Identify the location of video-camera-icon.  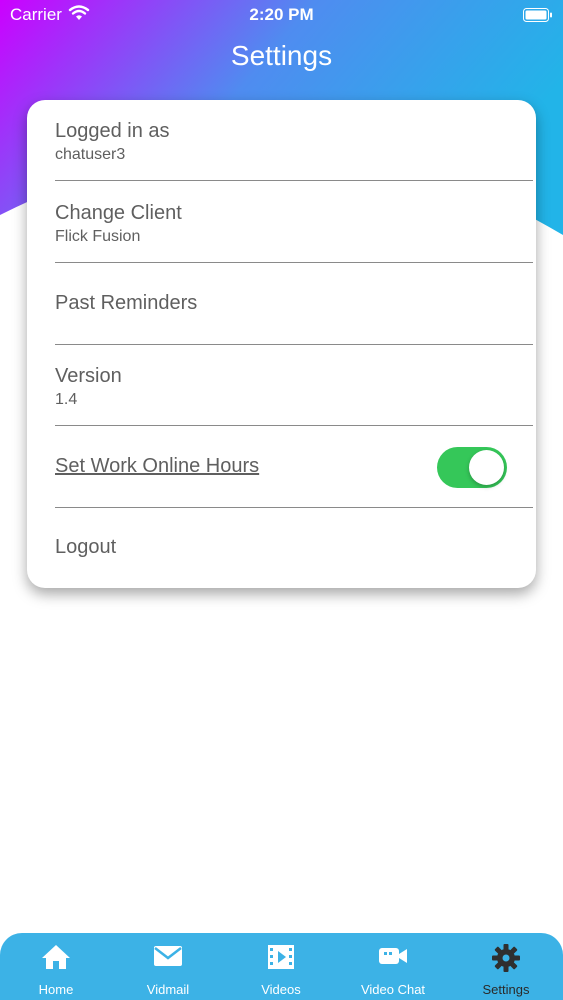
(393, 958).